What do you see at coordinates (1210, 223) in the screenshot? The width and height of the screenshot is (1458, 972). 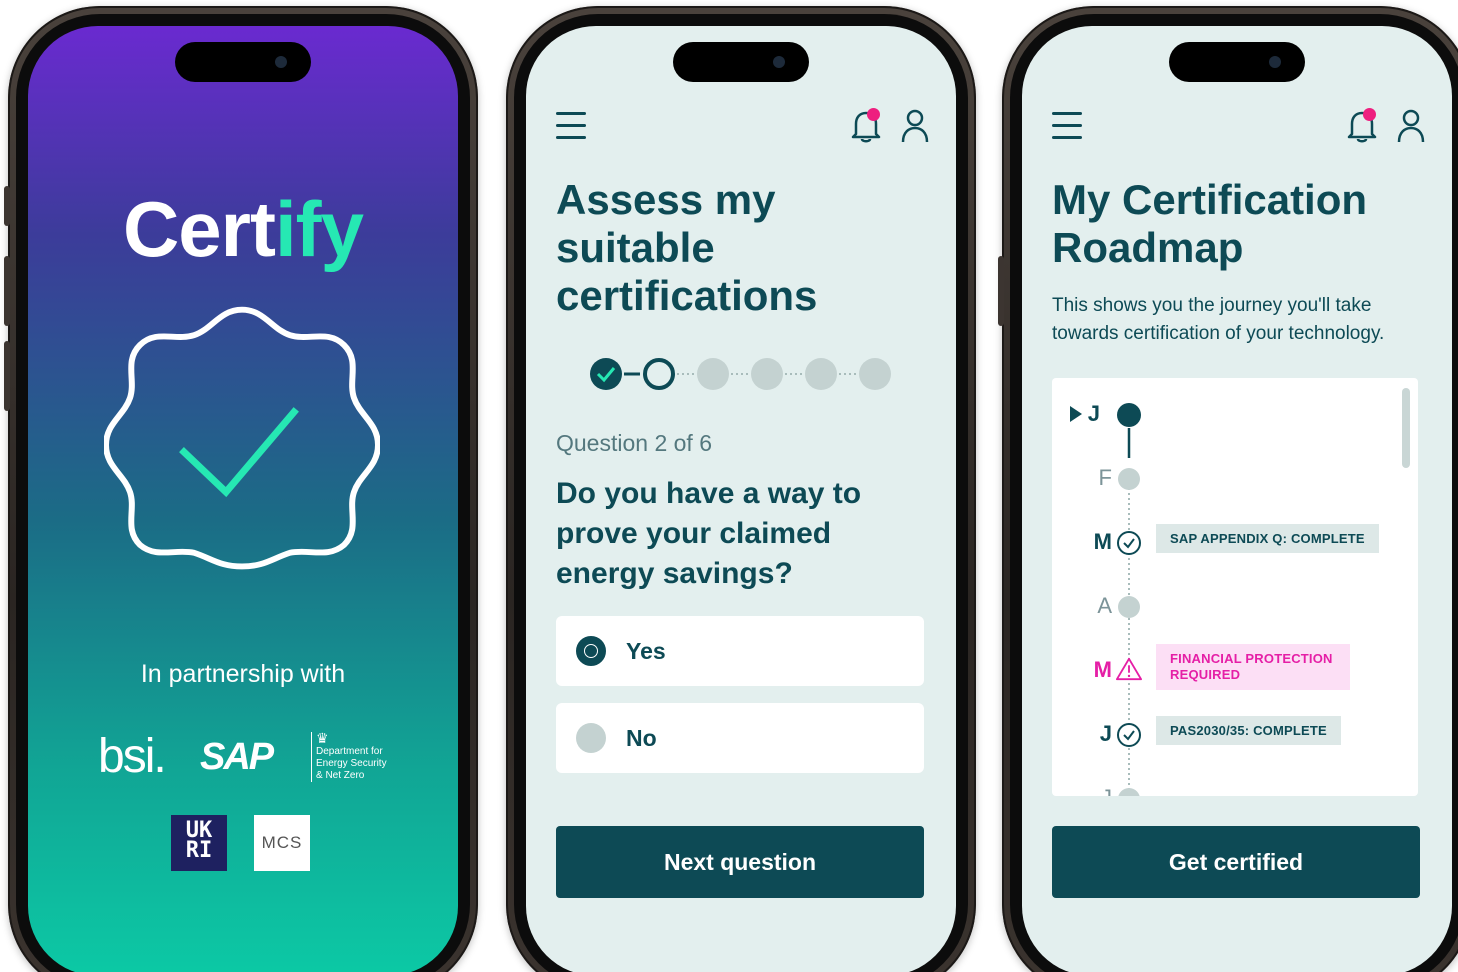 I see `page-title: My Certification Roadmap` at bounding box center [1210, 223].